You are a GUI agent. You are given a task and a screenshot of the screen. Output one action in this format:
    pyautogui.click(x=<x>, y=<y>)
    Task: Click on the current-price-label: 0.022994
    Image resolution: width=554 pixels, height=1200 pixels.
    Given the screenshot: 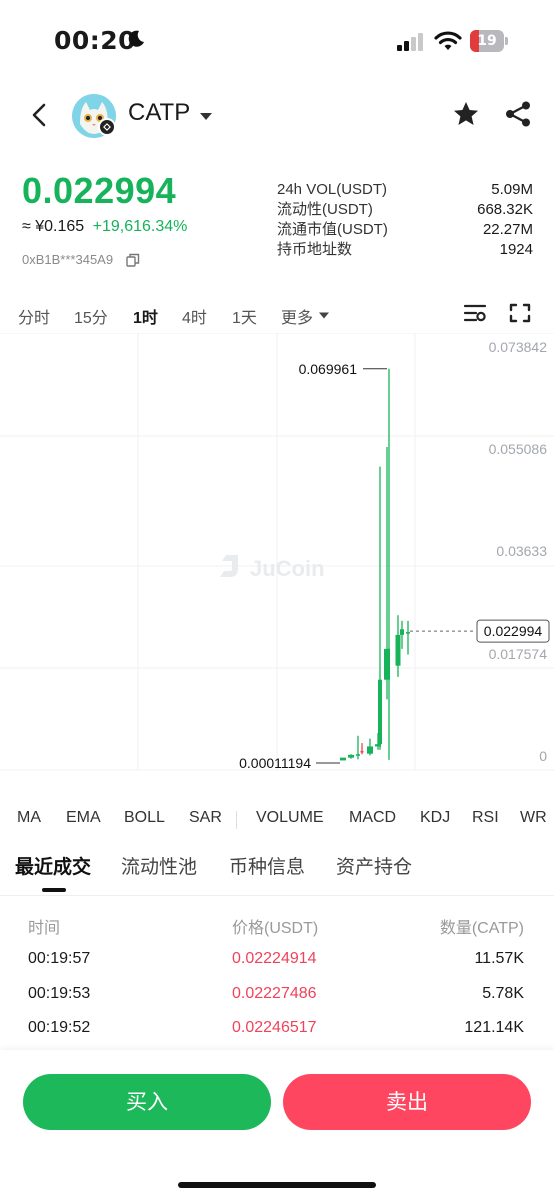 What is the action you would take?
    pyautogui.click(x=513, y=631)
    